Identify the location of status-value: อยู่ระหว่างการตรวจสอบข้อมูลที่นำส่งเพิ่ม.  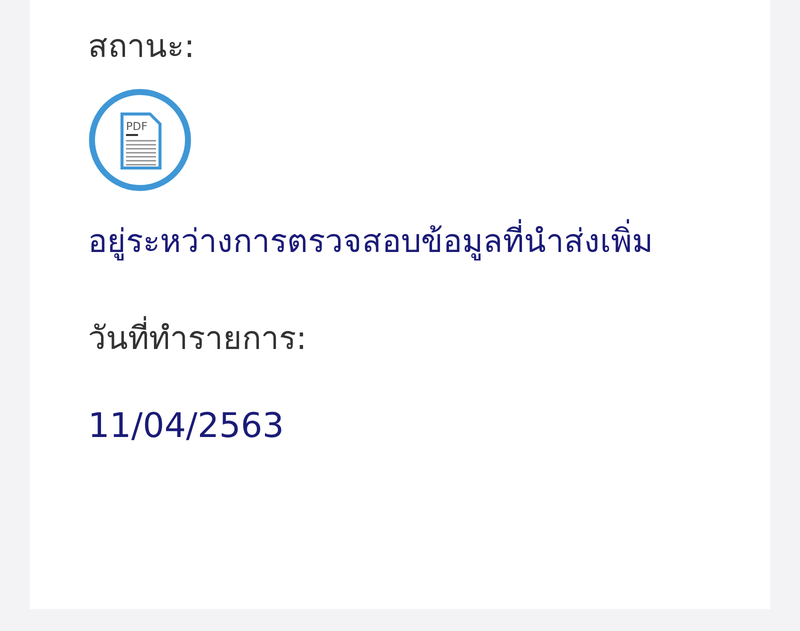
(398, 241).